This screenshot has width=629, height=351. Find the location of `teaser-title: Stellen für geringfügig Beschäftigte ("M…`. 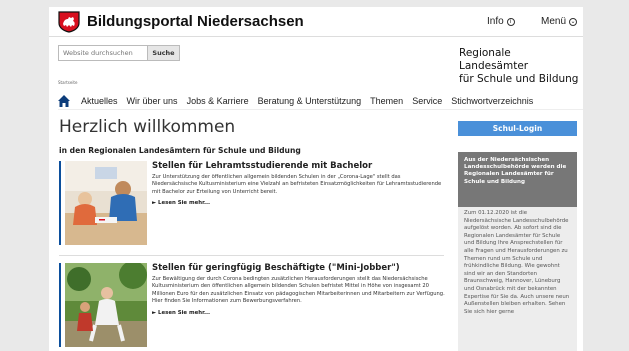

teaser-title: Stellen für geringfügig Beschäftigte ("M… is located at coordinates (299, 268).